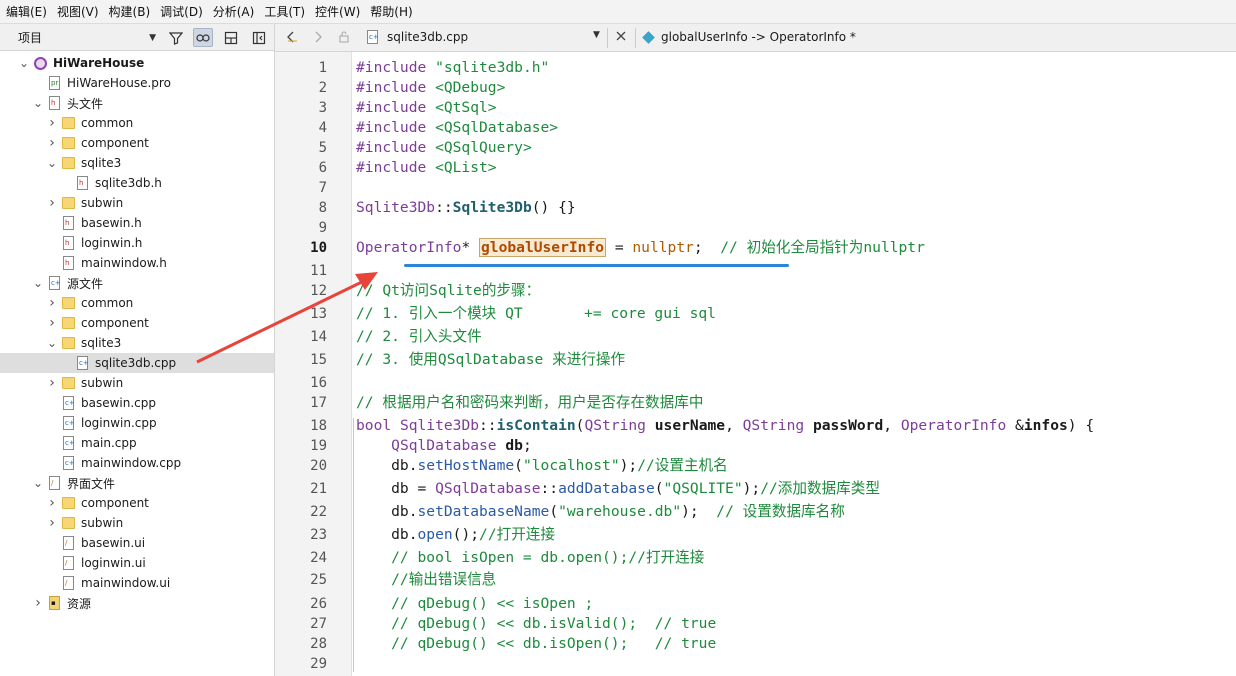  What do you see at coordinates (137, 583) in the screenshot?
I see `tree-item: / mainwindow.ui` at bounding box center [137, 583].